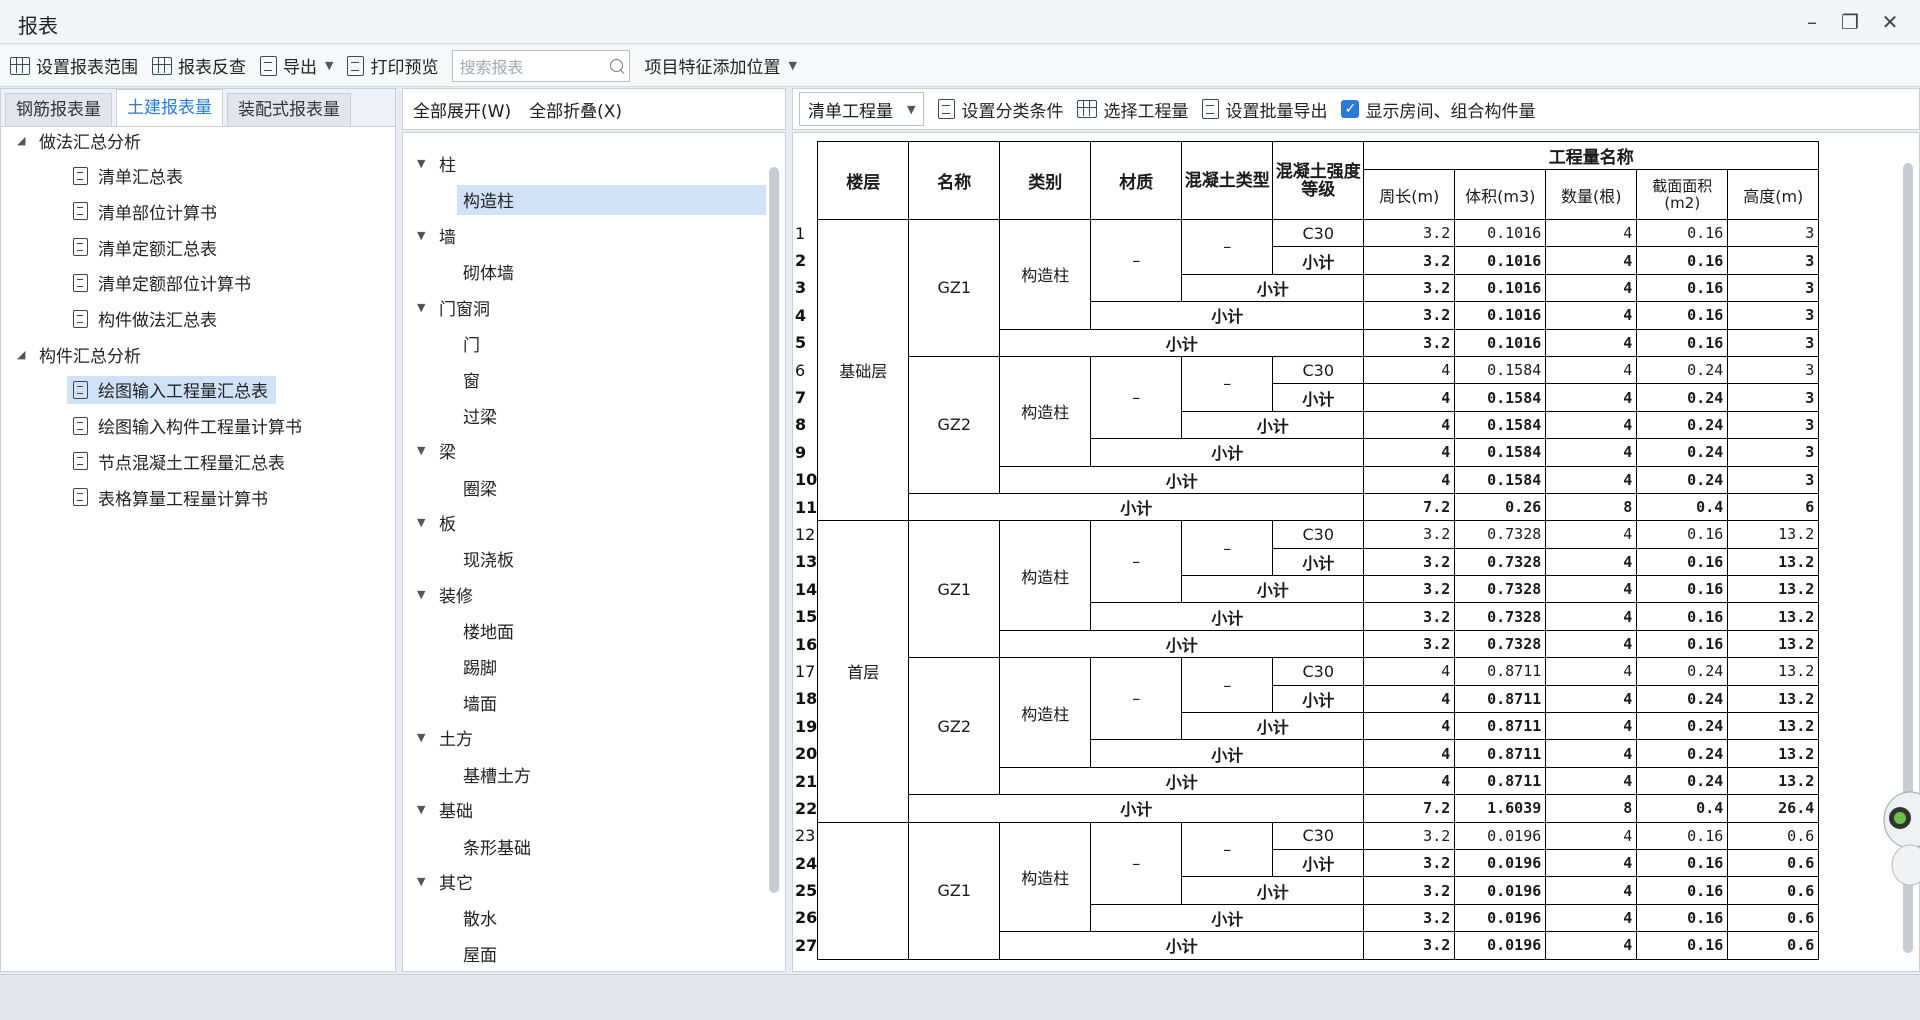 The image size is (1920, 1020). I want to click on floor-cell: 首层, so click(863, 671).